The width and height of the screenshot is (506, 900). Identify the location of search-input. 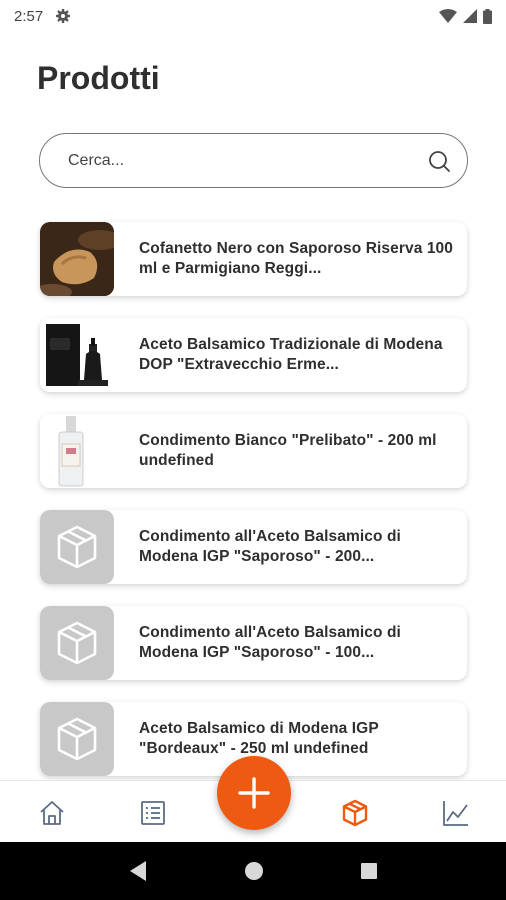
(247, 160).